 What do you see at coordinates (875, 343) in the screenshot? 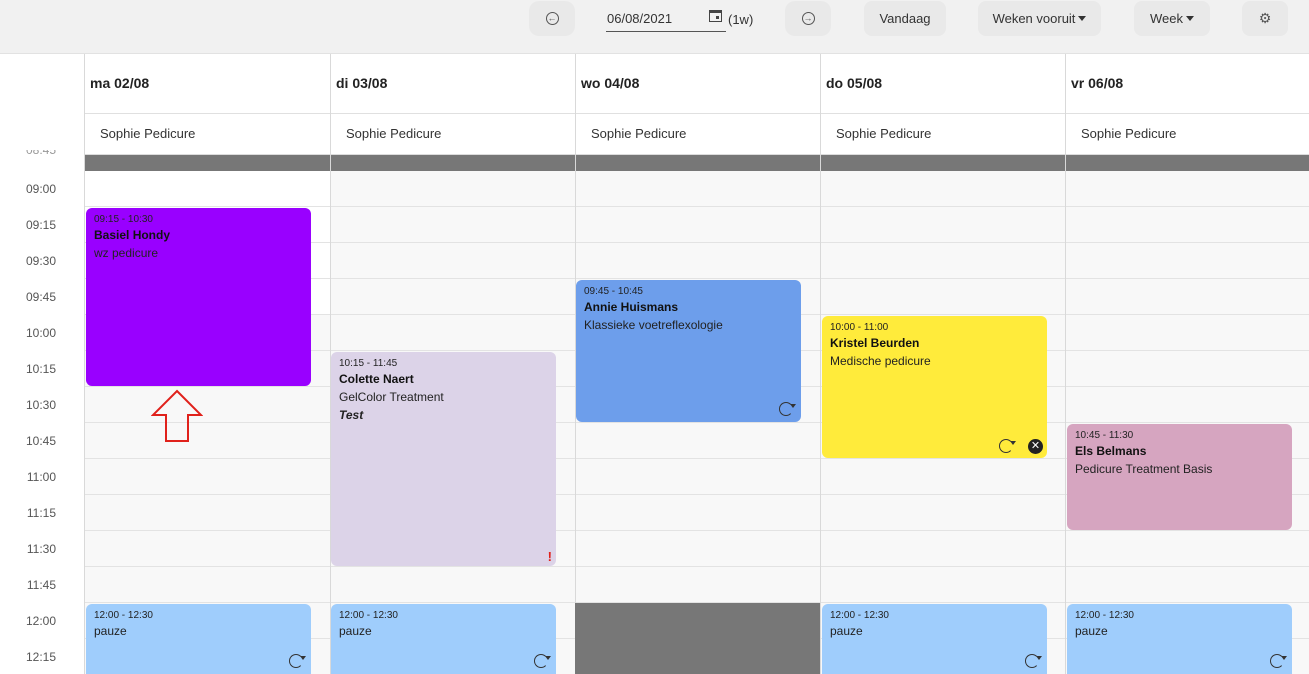
I see `event-client-name: Kristel Beurden` at bounding box center [875, 343].